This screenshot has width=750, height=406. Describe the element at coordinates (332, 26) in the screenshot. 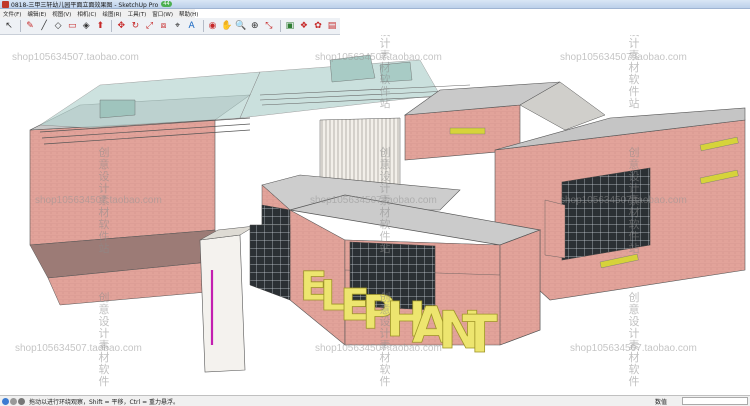

I see `layout-icon: ▤` at that location.